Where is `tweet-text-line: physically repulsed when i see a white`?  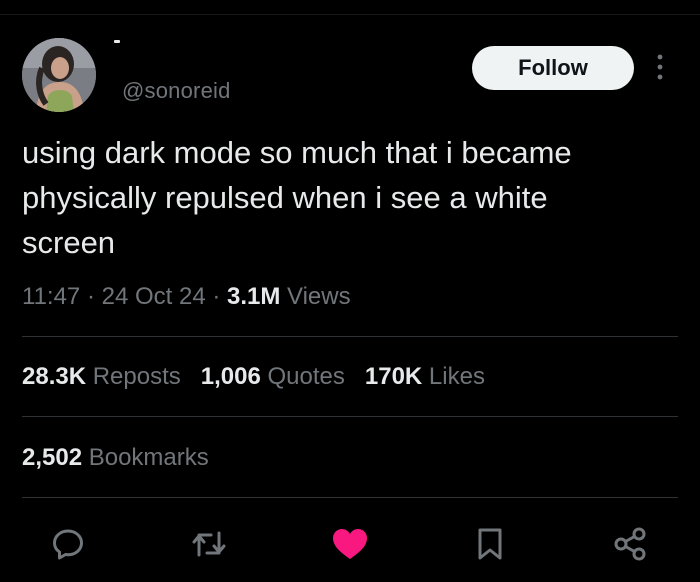
tweet-text-line: physically repulsed when i see a white is located at coordinates (285, 197).